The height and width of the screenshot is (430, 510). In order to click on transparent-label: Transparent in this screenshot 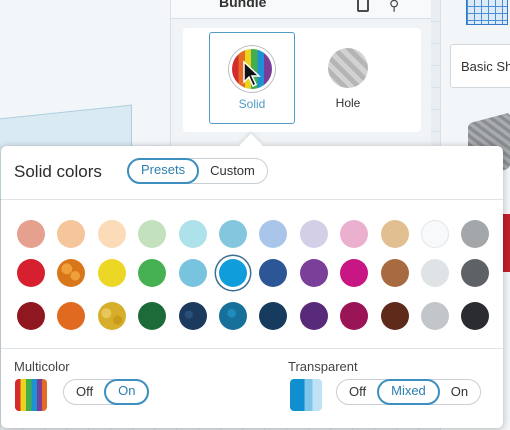, I will do `click(323, 366)`.